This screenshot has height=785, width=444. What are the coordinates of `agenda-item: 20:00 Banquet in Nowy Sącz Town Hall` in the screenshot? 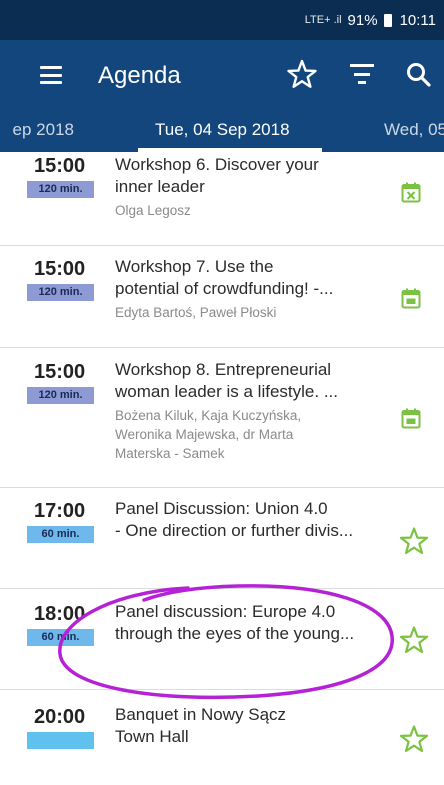 It's located at (222, 737).